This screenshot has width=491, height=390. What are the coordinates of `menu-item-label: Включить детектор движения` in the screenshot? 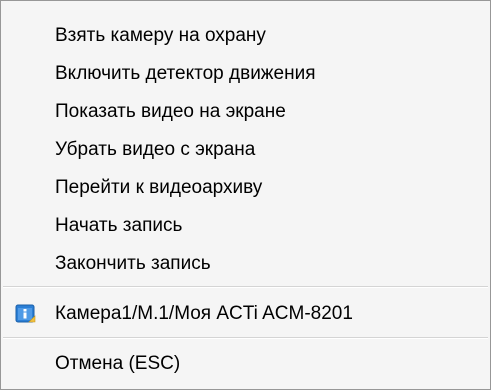 It's located at (185, 73).